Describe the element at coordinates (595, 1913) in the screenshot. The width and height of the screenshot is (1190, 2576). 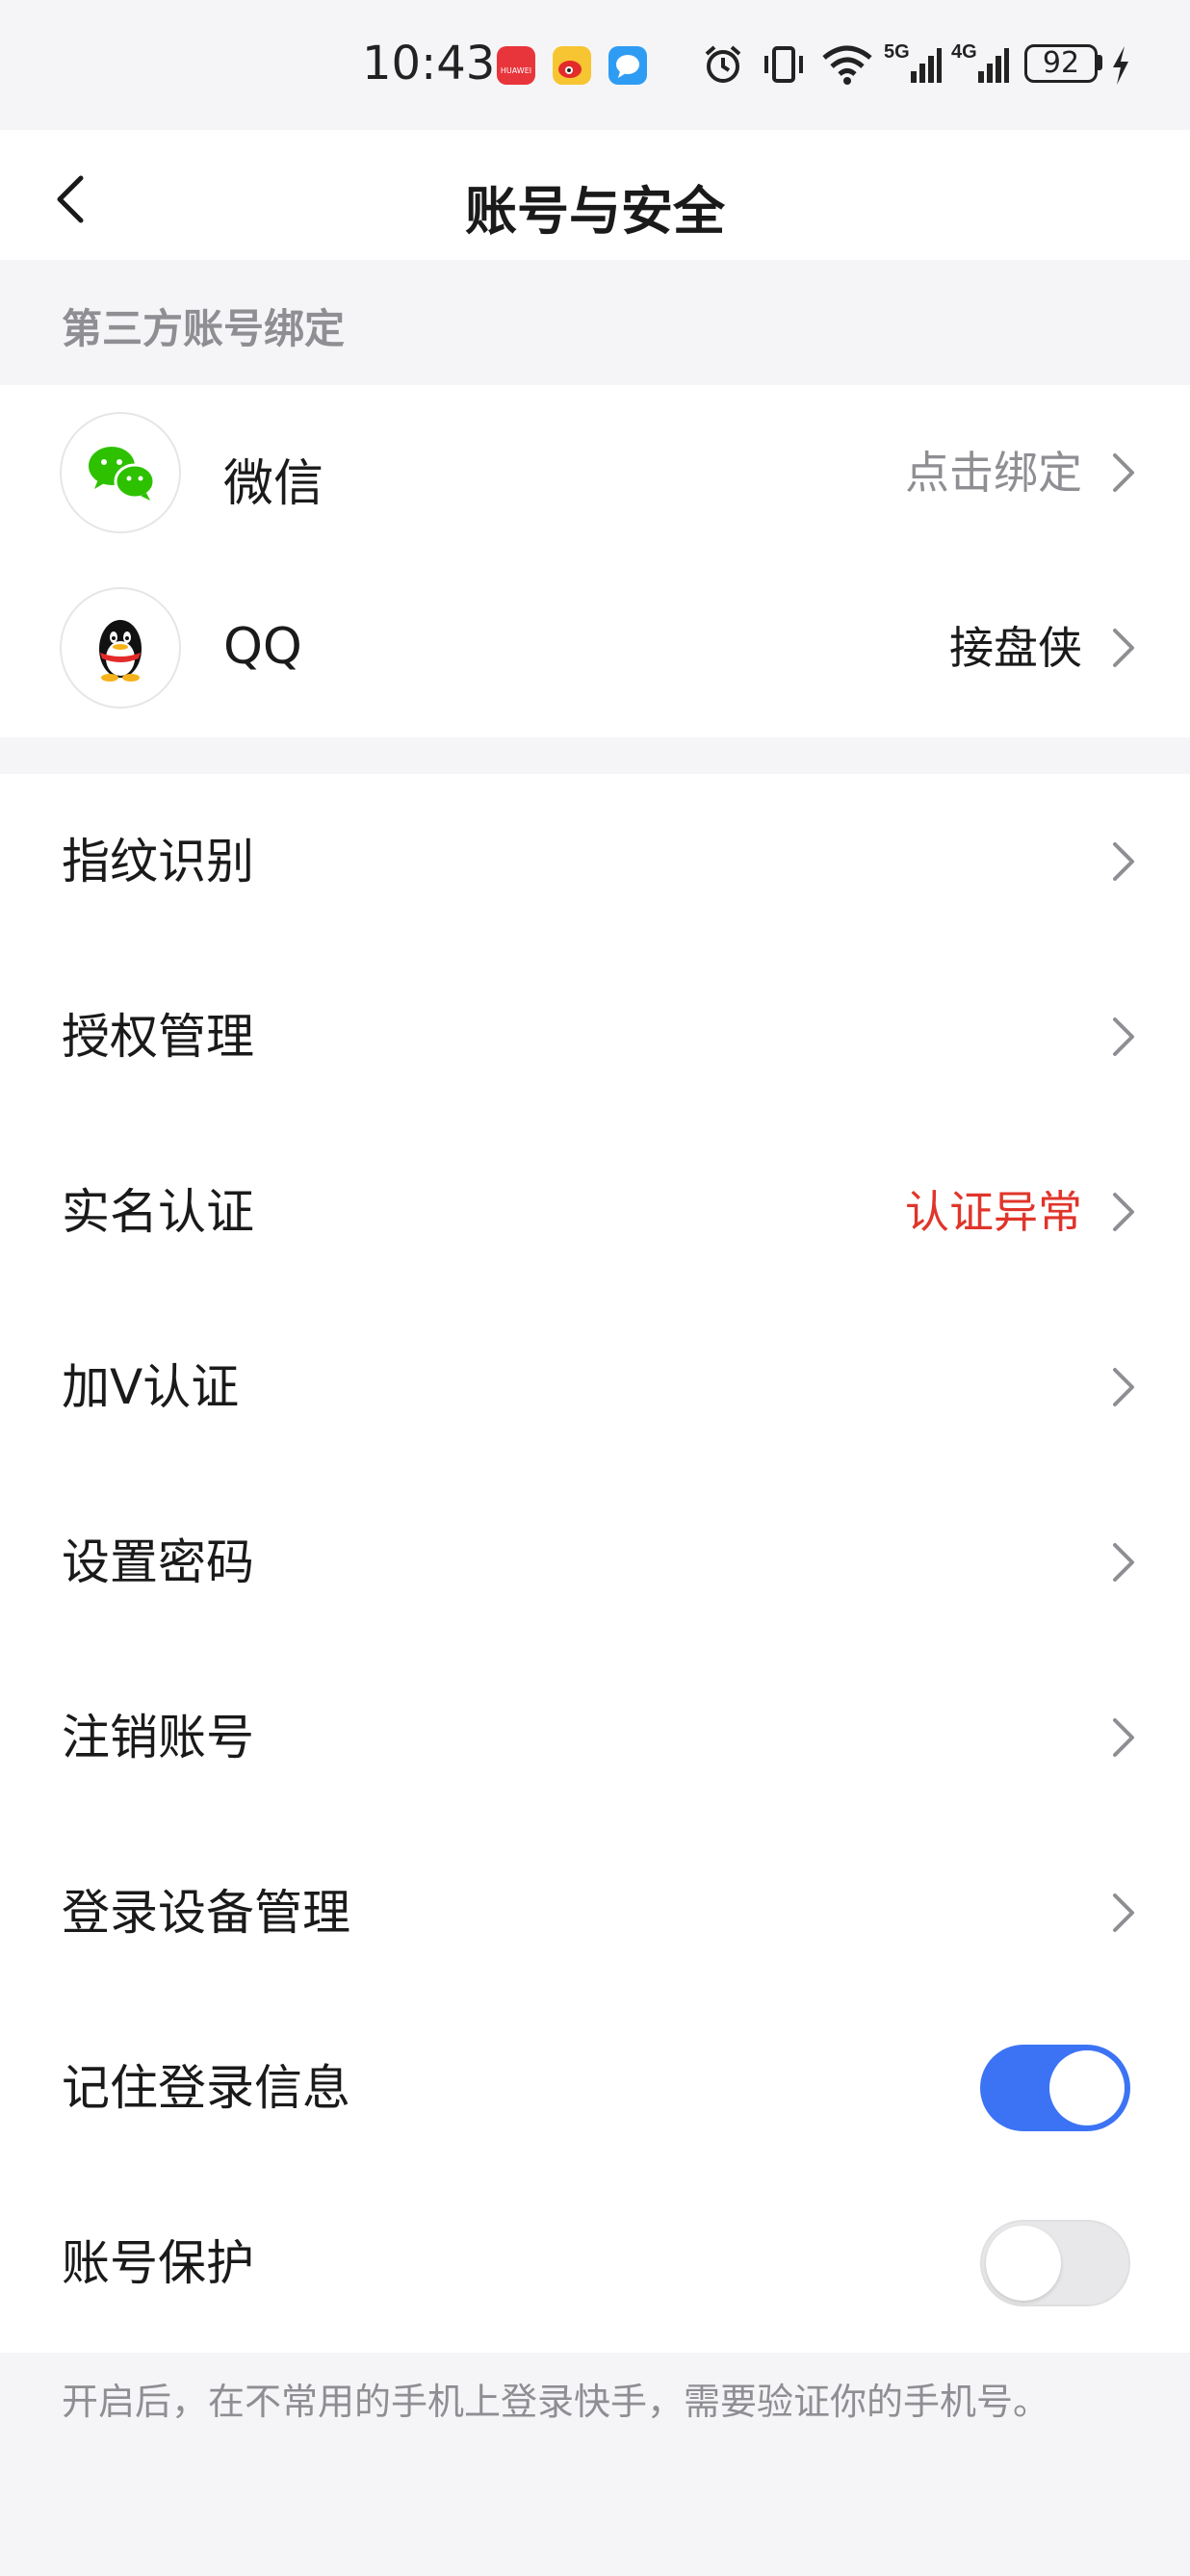
I see `settings-item-login-devices: 登录设备管理` at that location.